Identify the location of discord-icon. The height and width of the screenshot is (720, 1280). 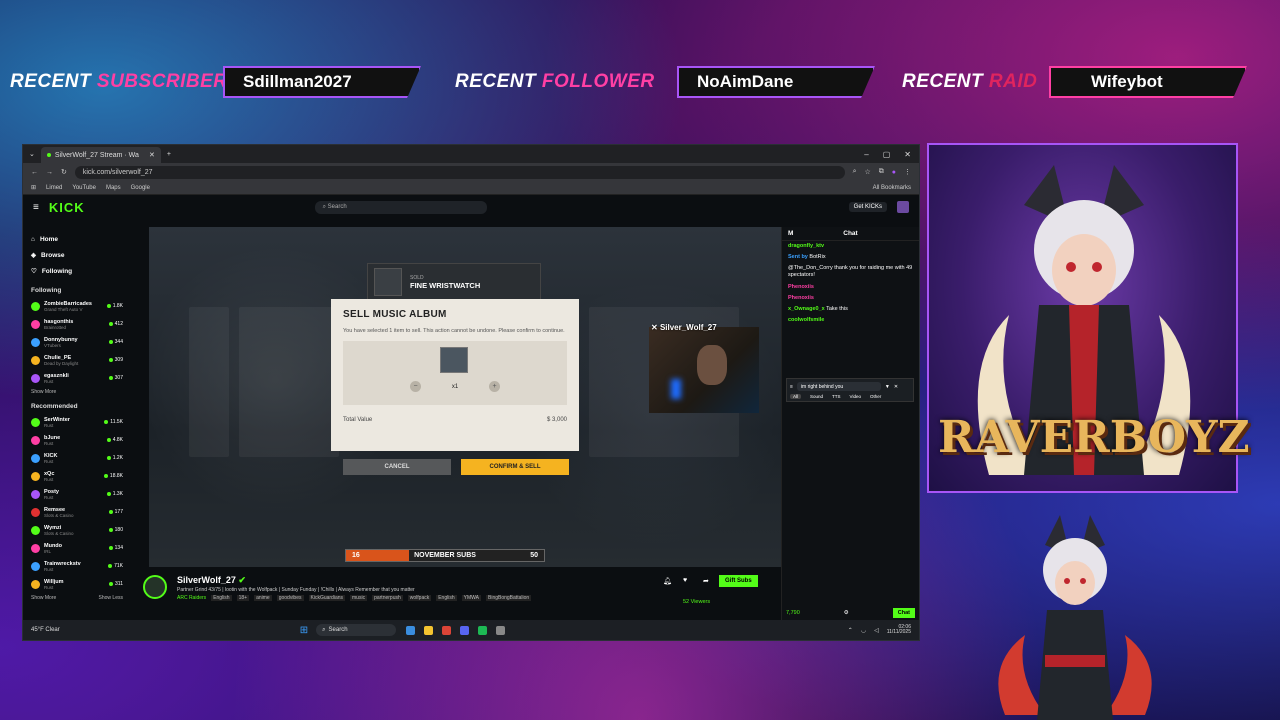
(465, 630).